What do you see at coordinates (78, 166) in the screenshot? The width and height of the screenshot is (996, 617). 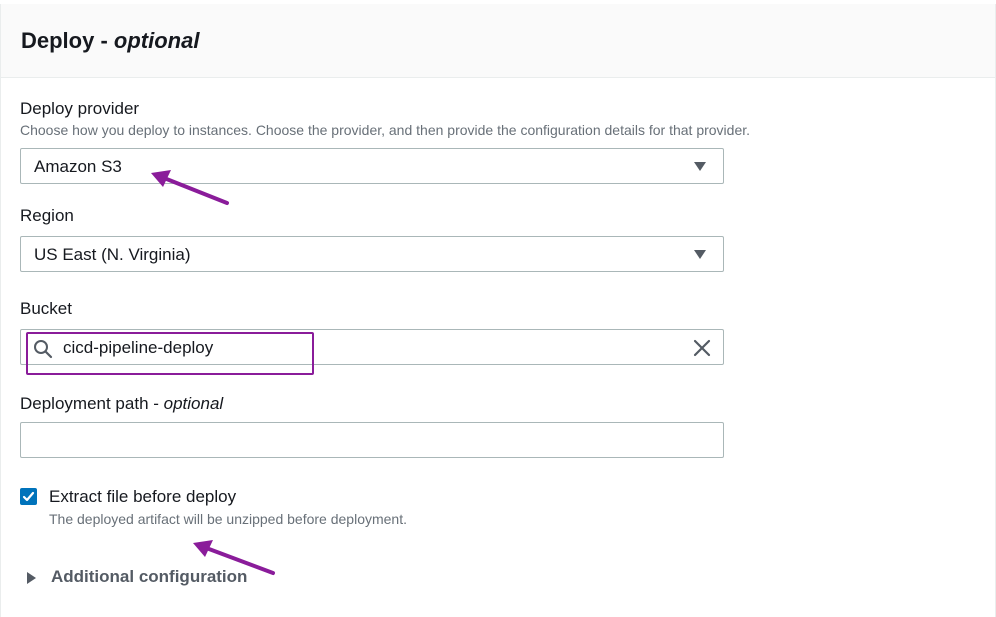 I see `deploy-provider-value: Amazon S3` at bounding box center [78, 166].